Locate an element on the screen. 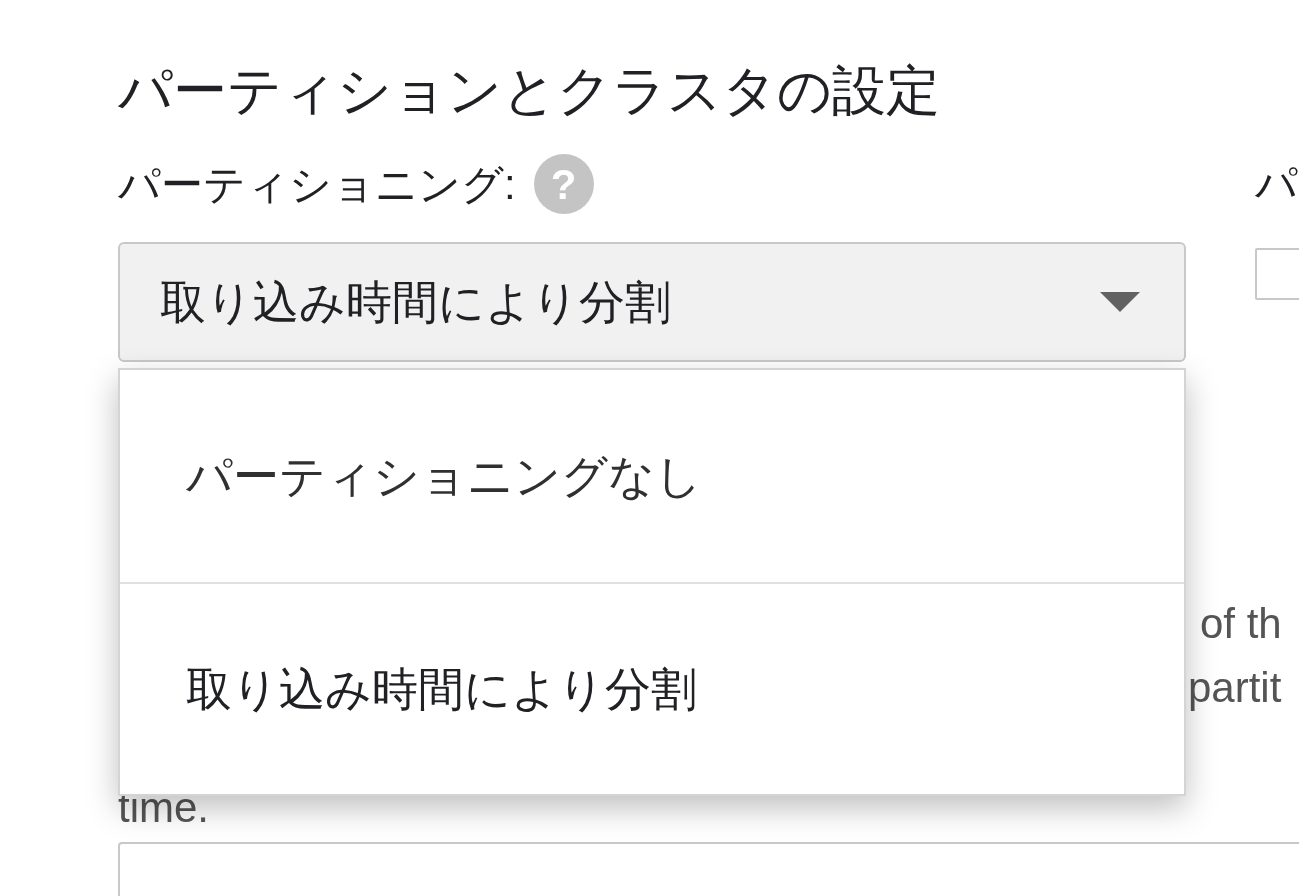 The height and width of the screenshot is (896, 1299). description-text: of th is located at coordinates (1241, 623).